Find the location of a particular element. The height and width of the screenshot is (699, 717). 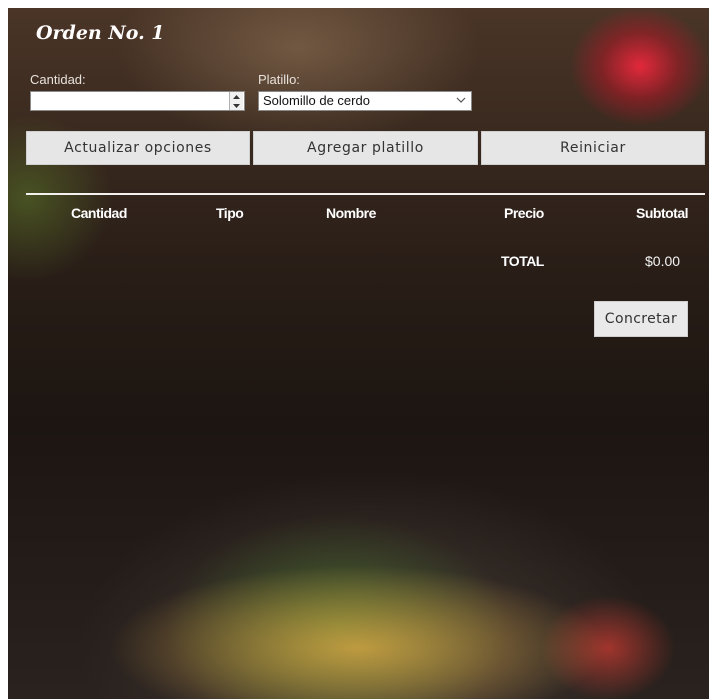

step-up-icon is located at coordinates (236, 96).